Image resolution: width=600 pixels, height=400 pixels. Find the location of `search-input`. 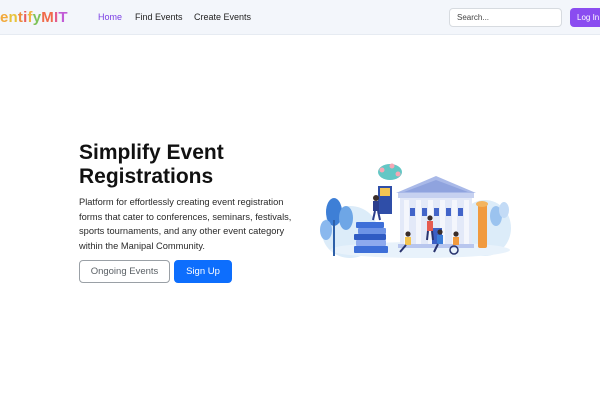

search-input is located at coordinates (505, 17).